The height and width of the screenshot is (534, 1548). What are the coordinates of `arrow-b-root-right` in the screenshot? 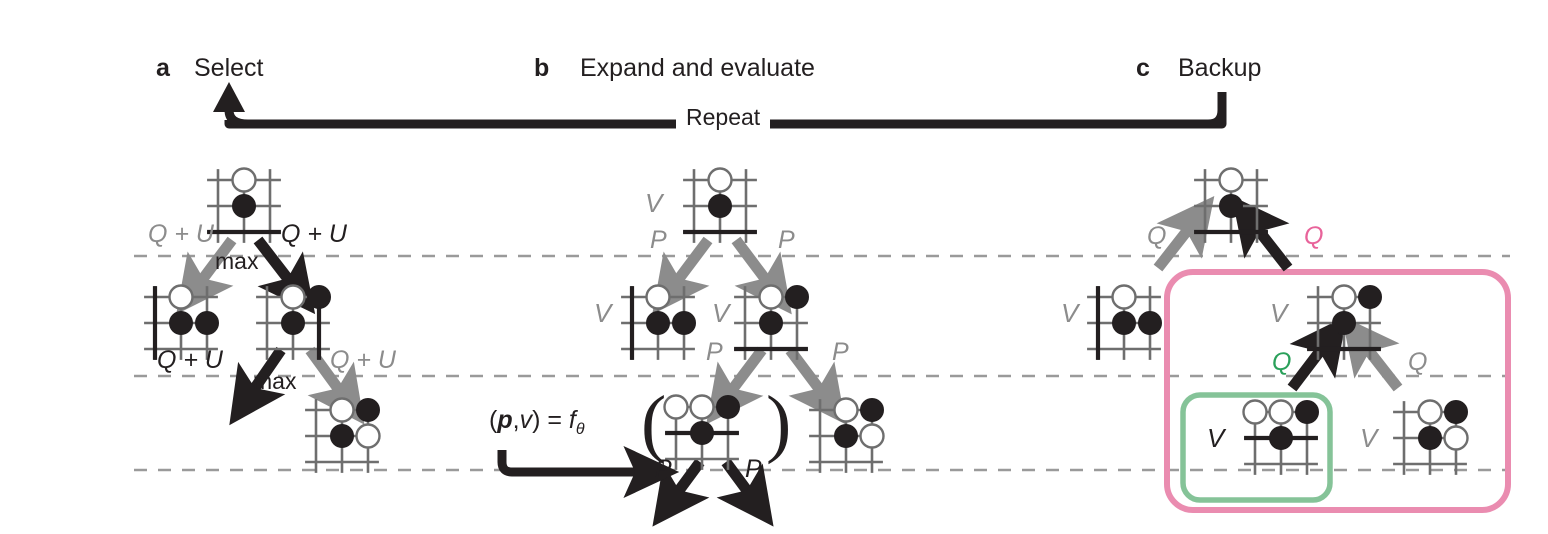 It's located at (761, 275).